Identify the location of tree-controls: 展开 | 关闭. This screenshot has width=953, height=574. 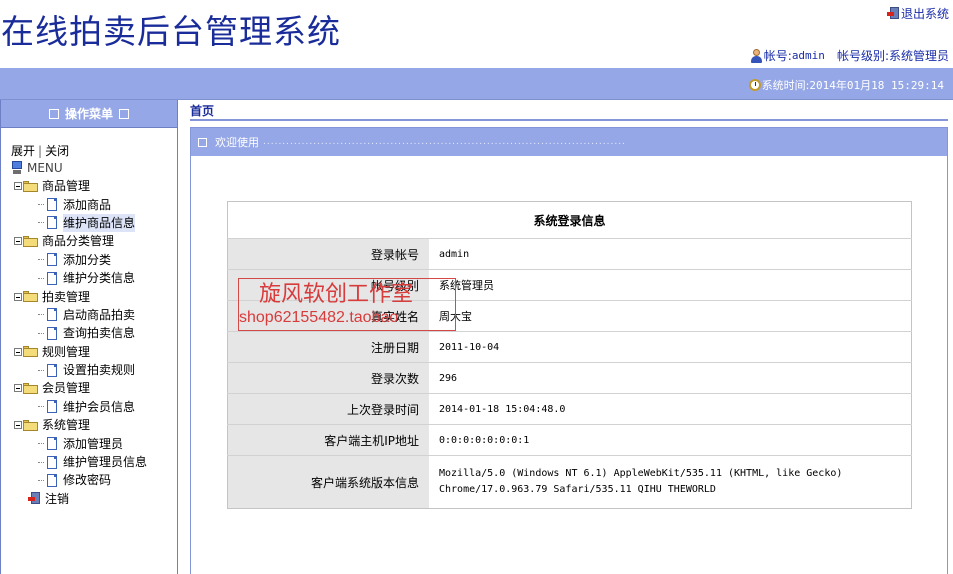
(79, 151).